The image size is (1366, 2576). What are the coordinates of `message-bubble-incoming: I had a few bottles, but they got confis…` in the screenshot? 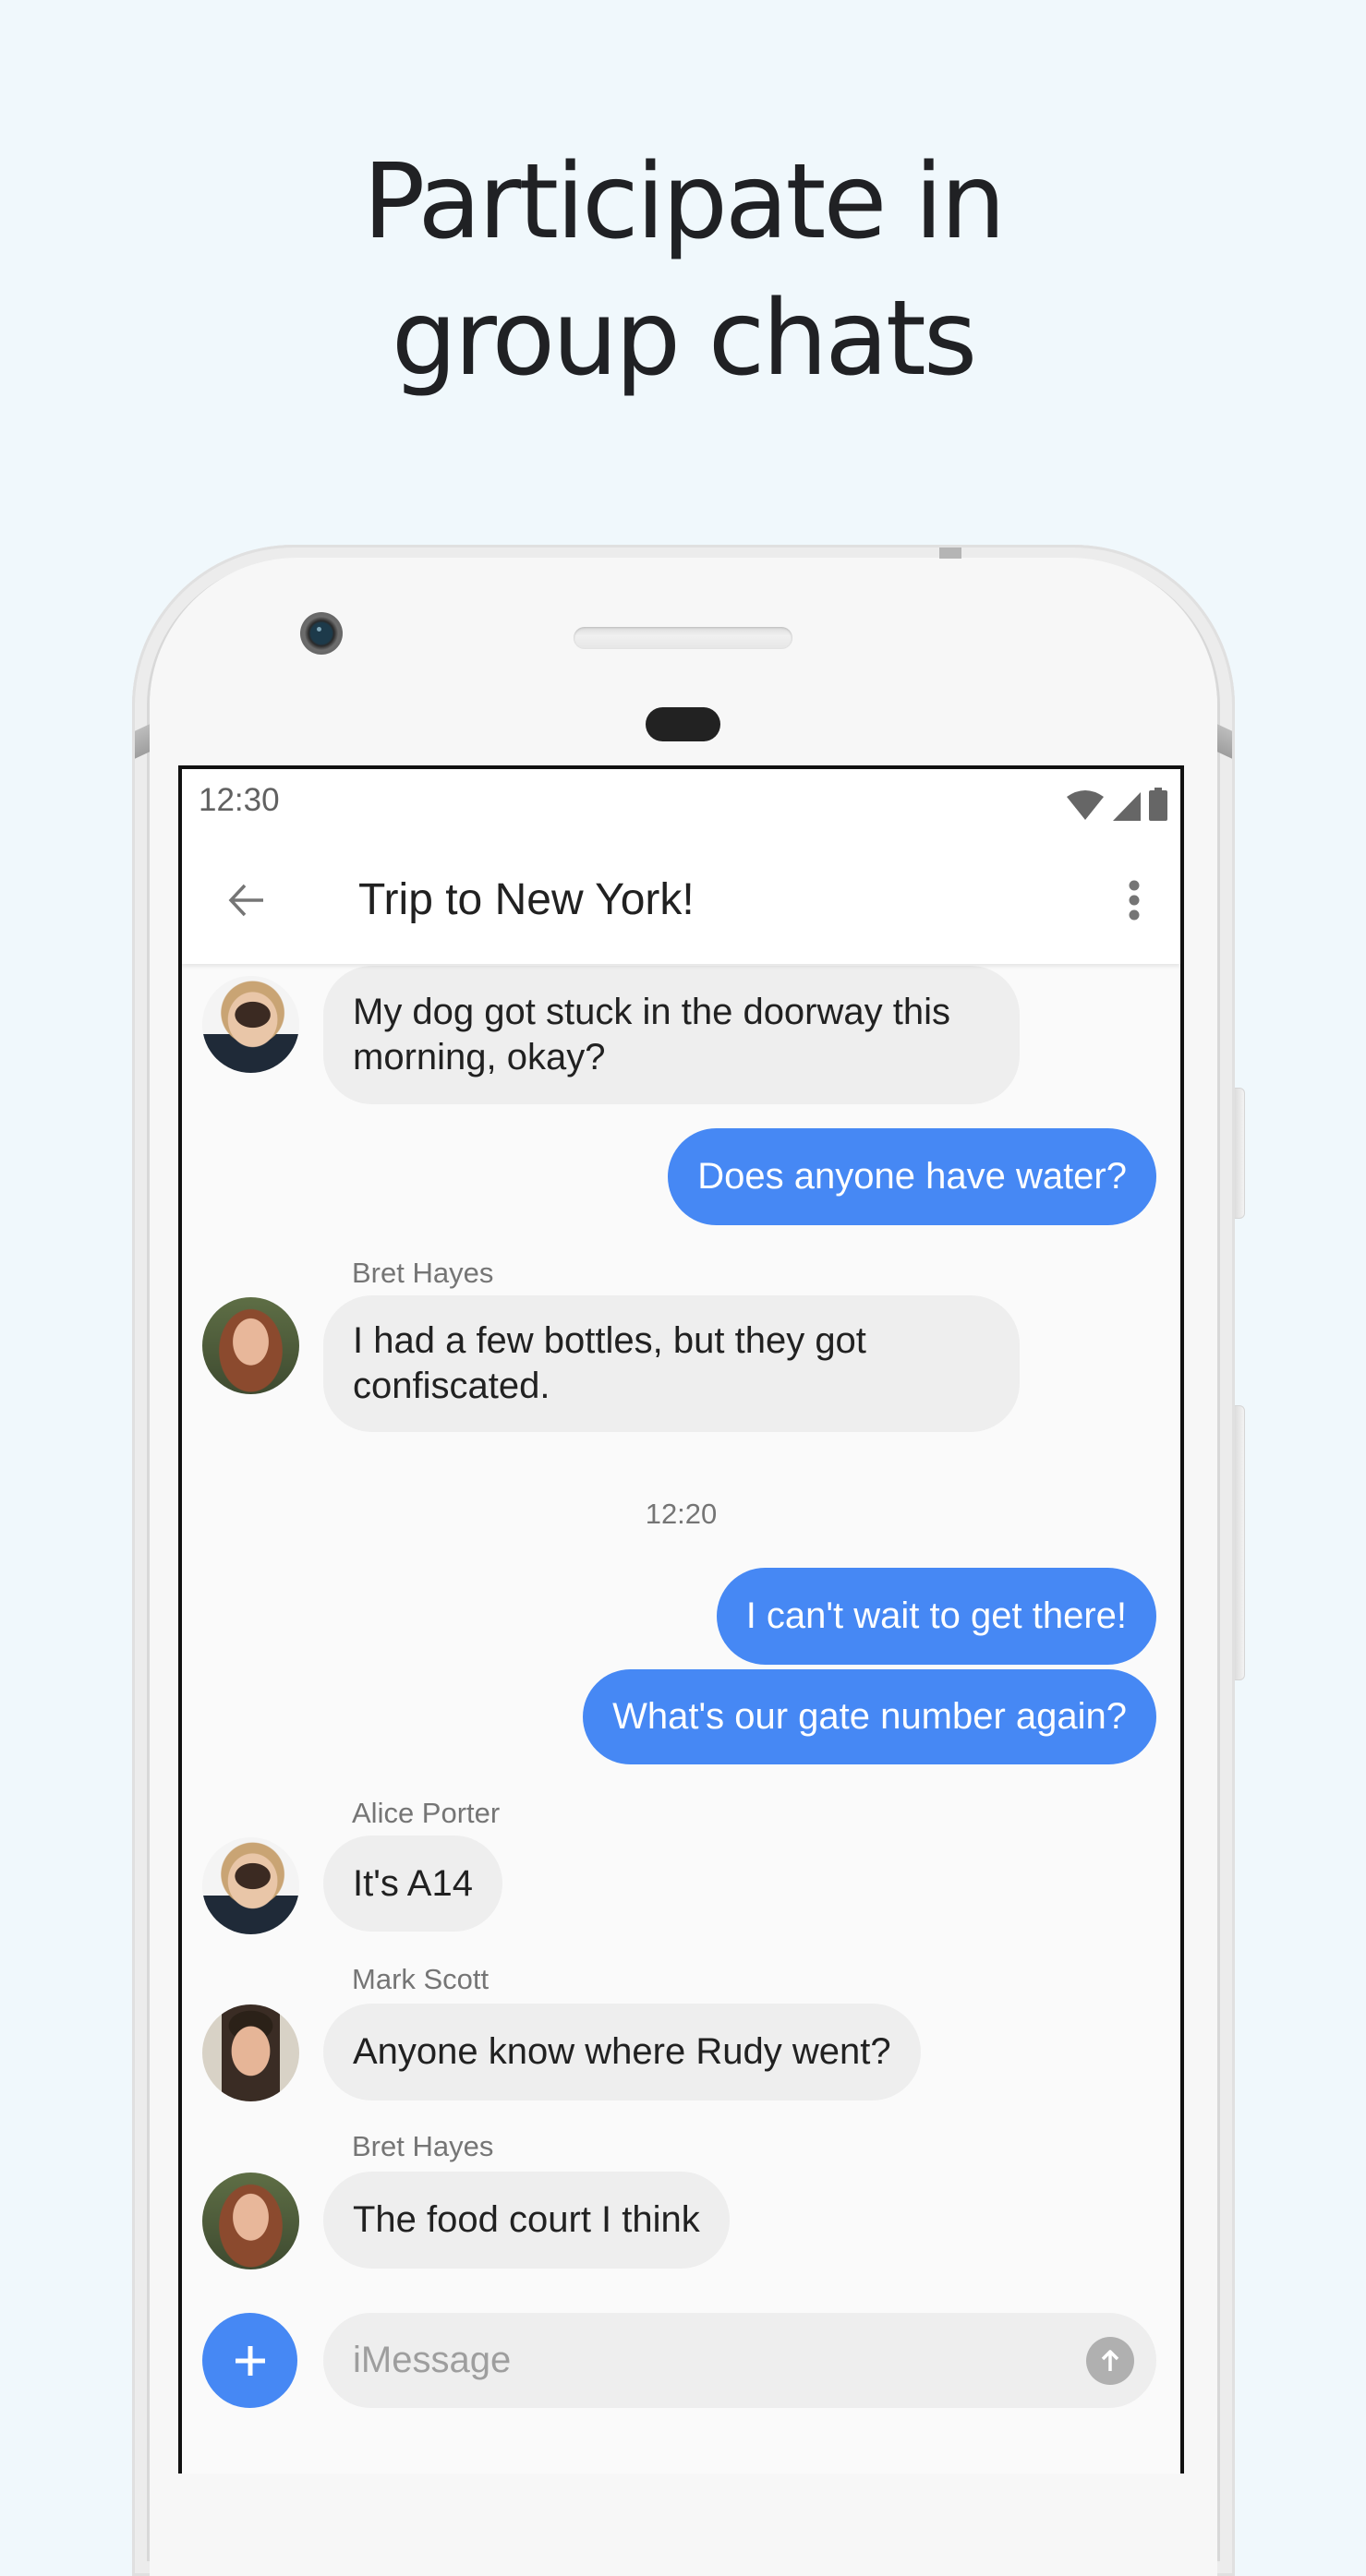 It's located at (671, 1363).